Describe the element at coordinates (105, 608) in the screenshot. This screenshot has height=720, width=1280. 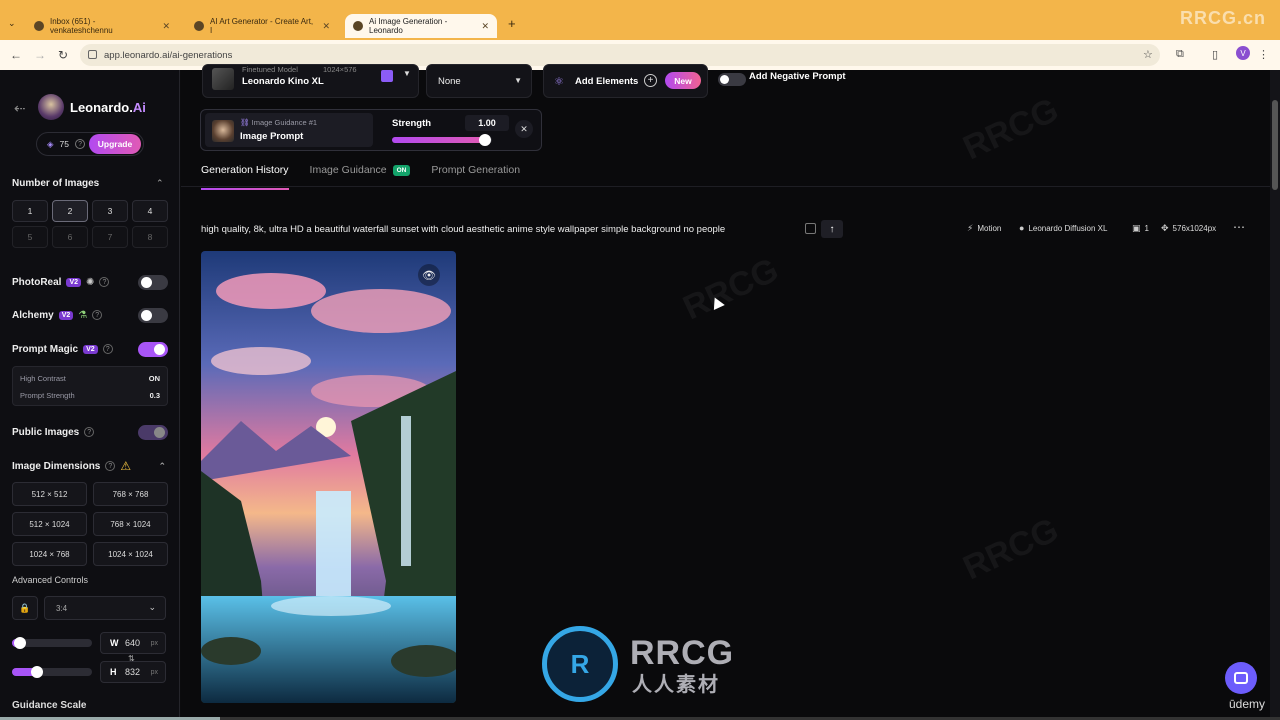
I see `aspect-ratio-select: 3:4 ⌄` at that location.